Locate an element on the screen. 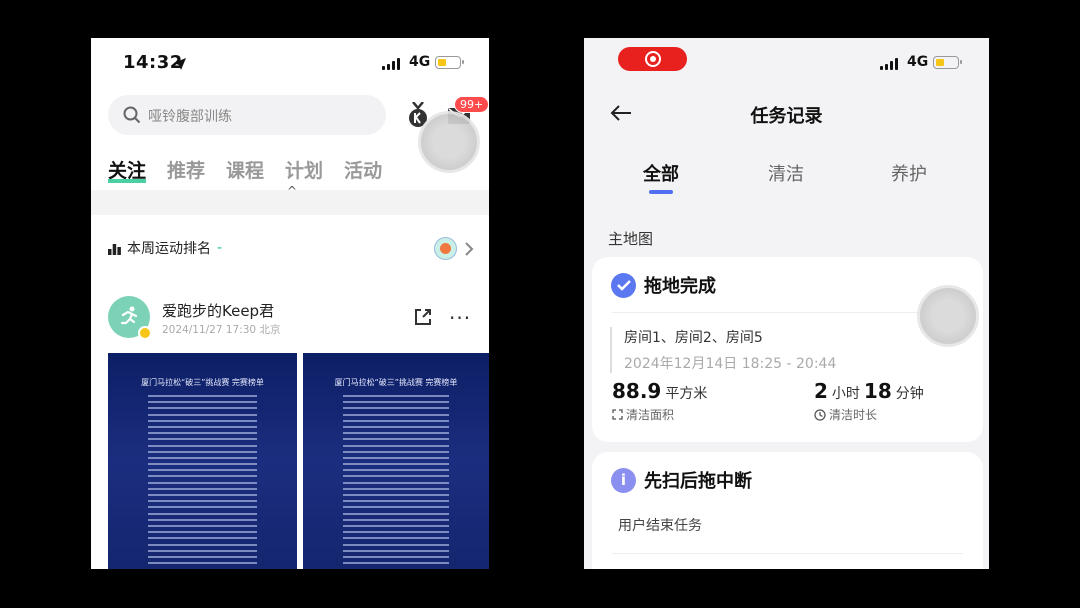 This screenshot has width=1080, height=608. more-icon: ··· is located at coordinates (460, 318).